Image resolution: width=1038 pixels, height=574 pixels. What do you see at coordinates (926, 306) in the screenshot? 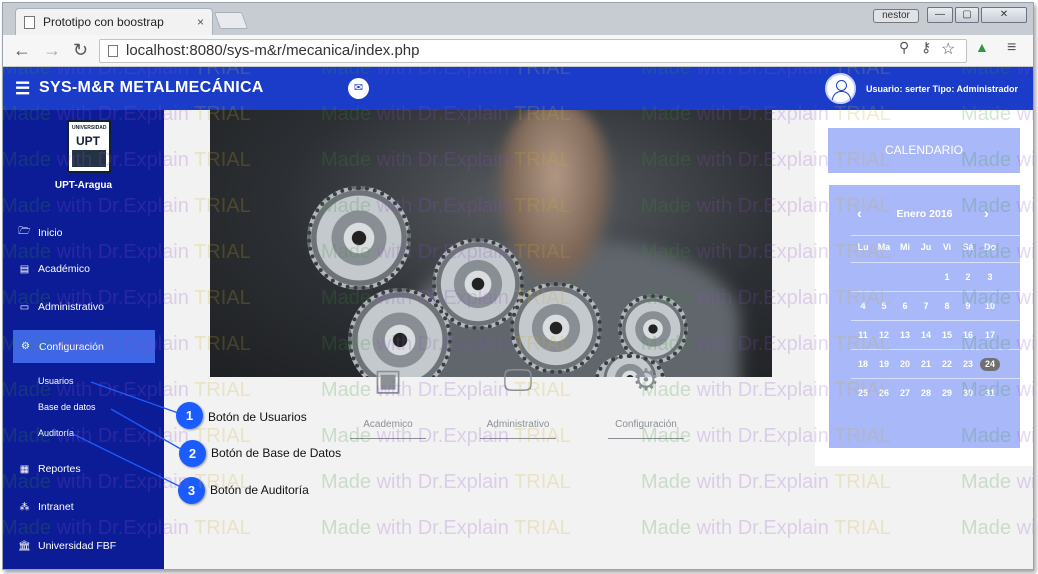
I see `calendar-day: 7` at bounding box center [926, 306].